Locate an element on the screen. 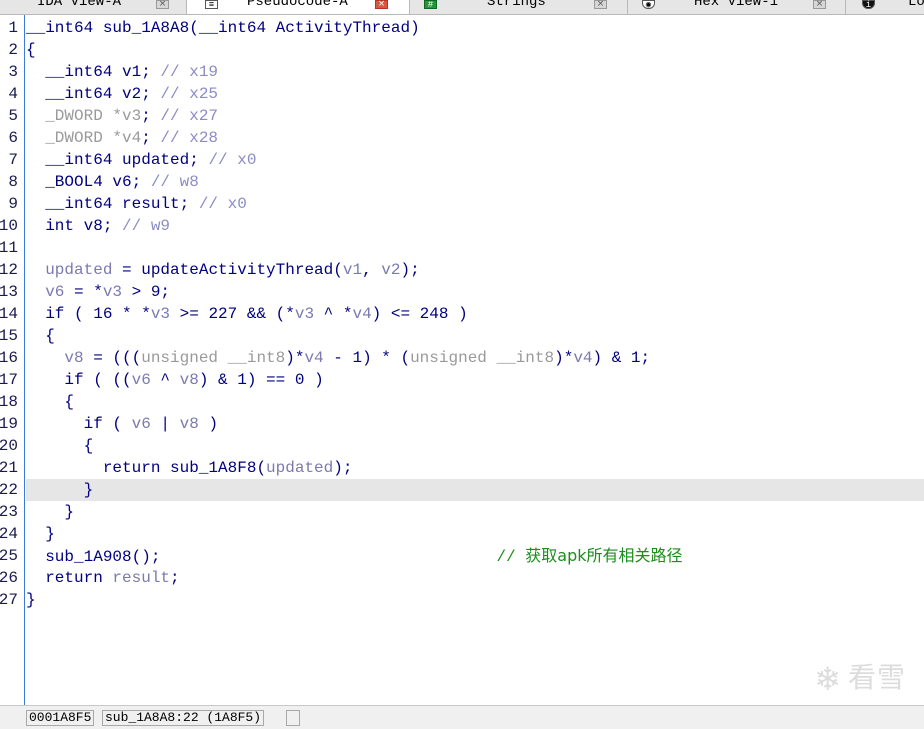  code-text: ); is located at coordinates (409, 270).